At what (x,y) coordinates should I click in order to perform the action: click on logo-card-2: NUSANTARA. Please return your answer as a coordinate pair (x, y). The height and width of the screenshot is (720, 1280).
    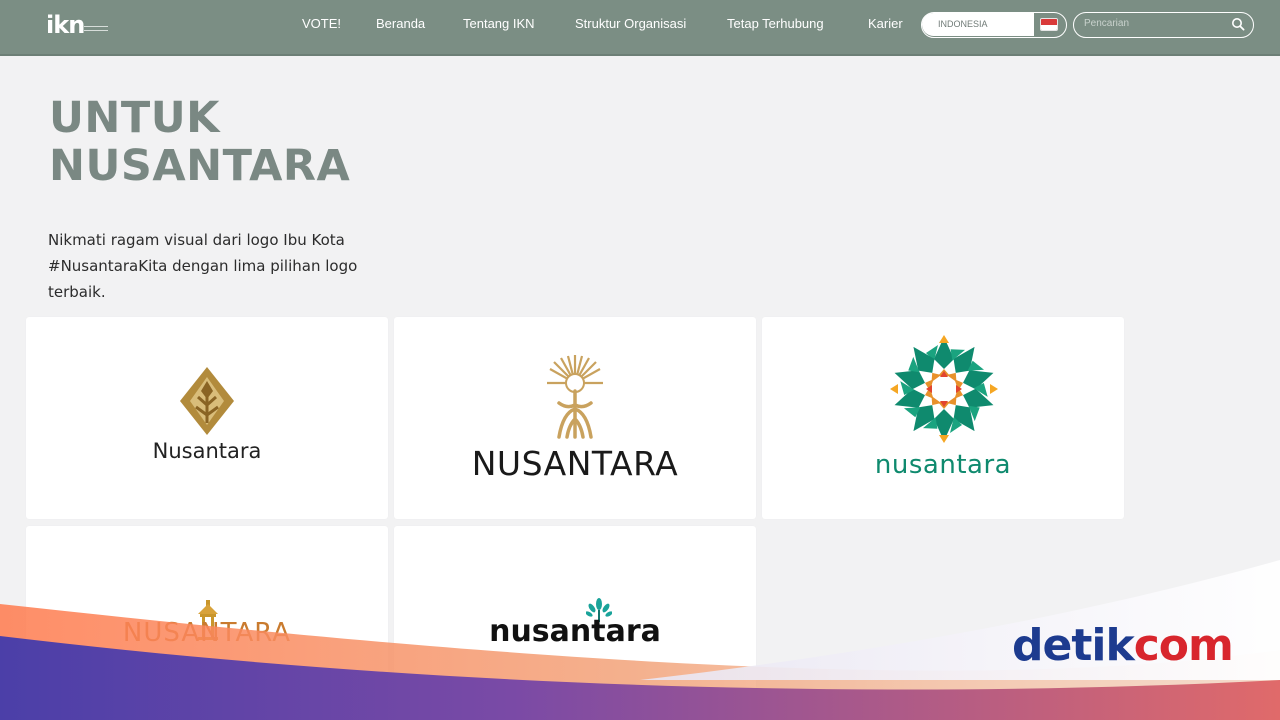
    Looking at the image, I should click on (575, 418).